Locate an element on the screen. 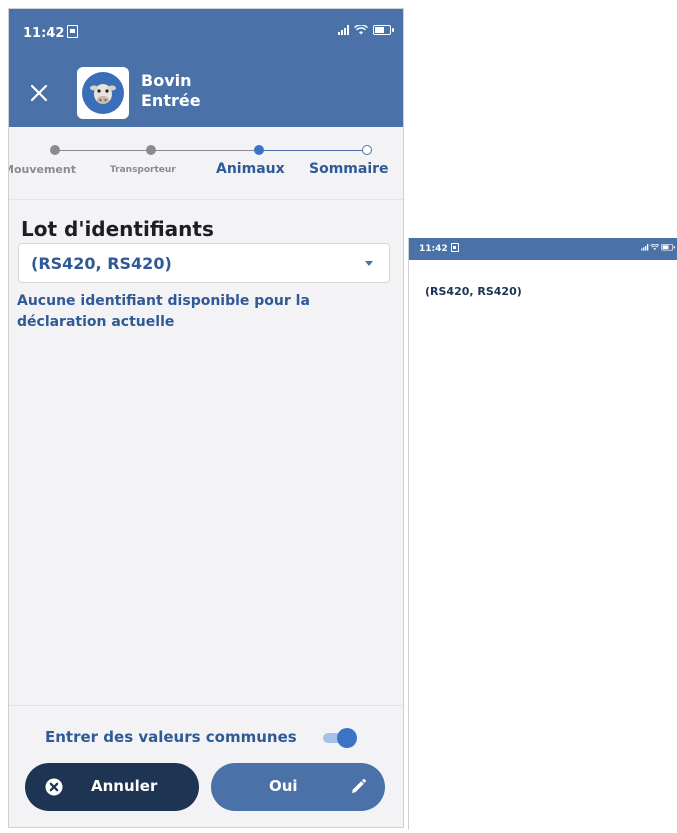 This screenshot has height=833, width=677. step-label-sommaire: Sommaire is located at coordinates (349, 169).